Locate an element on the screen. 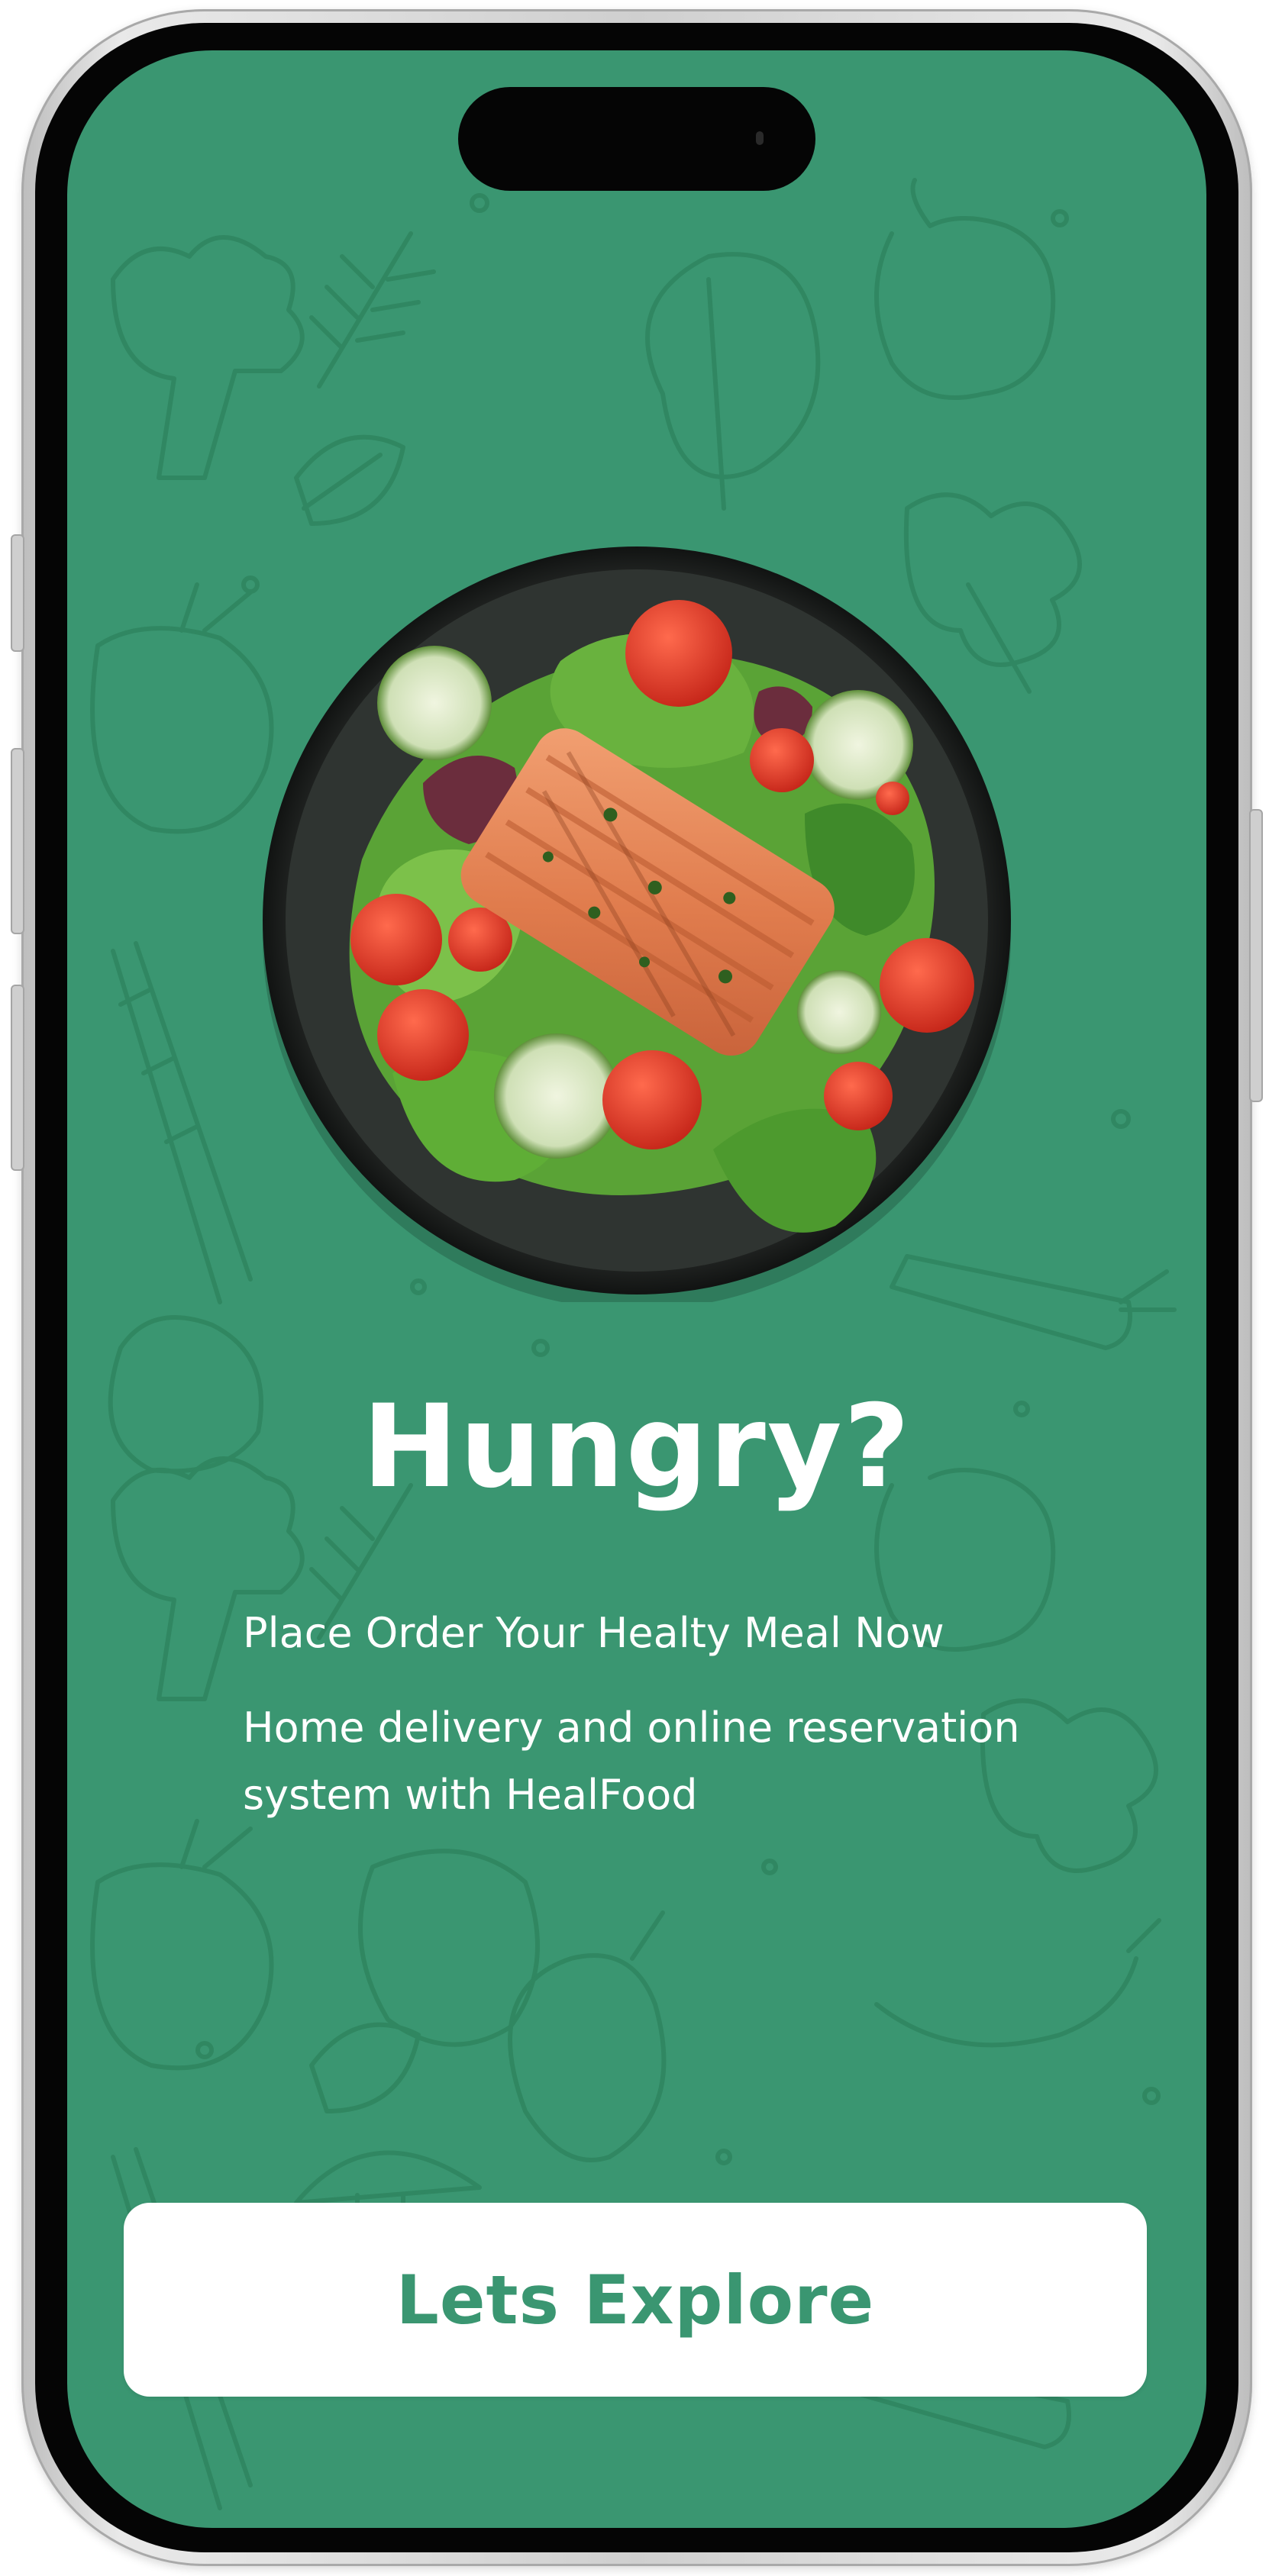 This screenshot has height=2576, width=1269. lets-explore-label: Lets Explore is located at coordinates (635, 2299).